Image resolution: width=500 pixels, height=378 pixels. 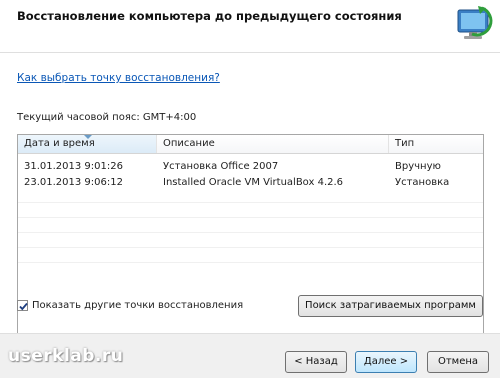 What do you see at coordinates (273, 144) in the screenshot?
I see `column-header-description: Описание` at bounding box center [273, 144].